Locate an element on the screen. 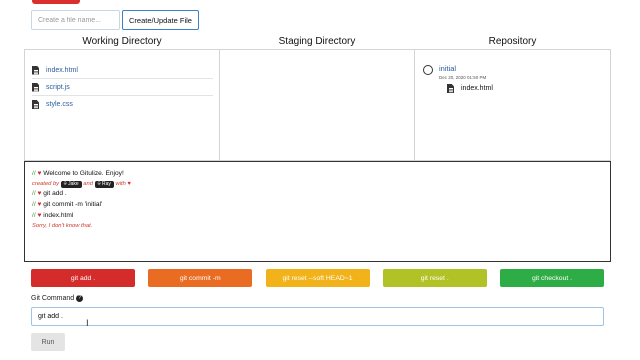 The height and width of the screenshot is (360, 640). working-directory-panel: index.html script.js style.css is located at coordinates (122, 105).